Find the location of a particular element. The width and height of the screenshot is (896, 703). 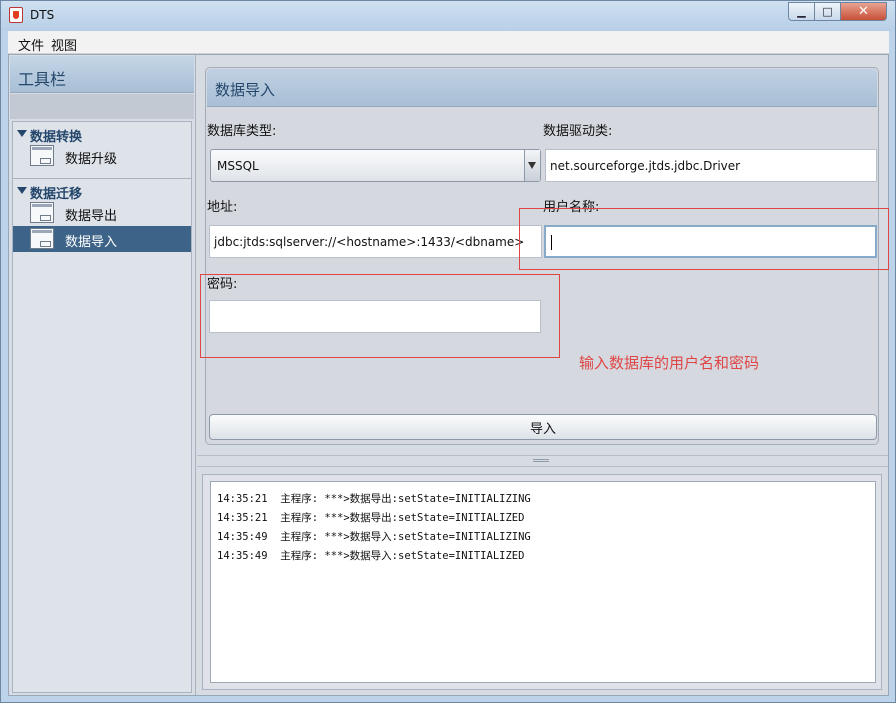

tree-group-data-migration: 数据迁移 is located at coordinates (102, 191).